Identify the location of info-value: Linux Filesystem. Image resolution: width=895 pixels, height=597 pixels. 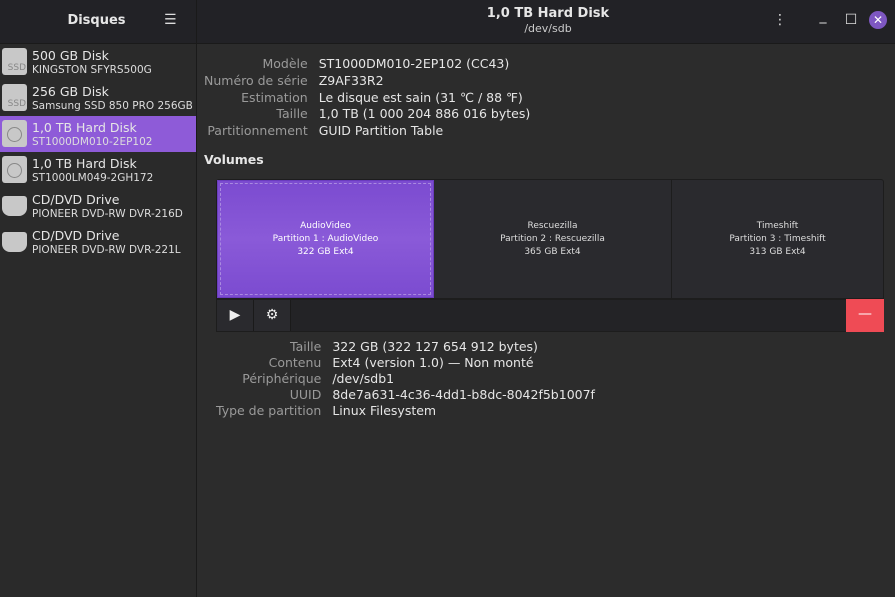
(384, 410).